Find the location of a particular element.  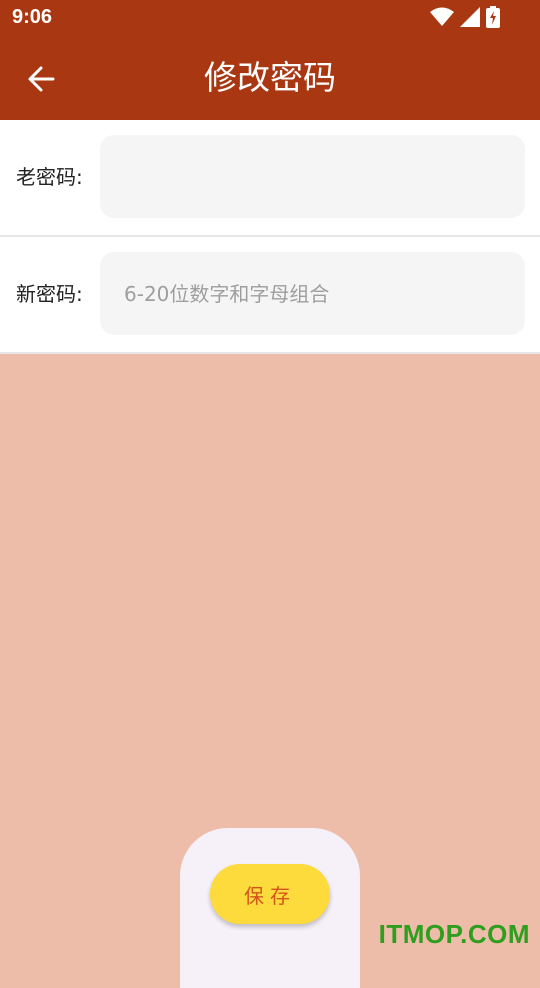

battery-icon is located at coordinates (493, 17).